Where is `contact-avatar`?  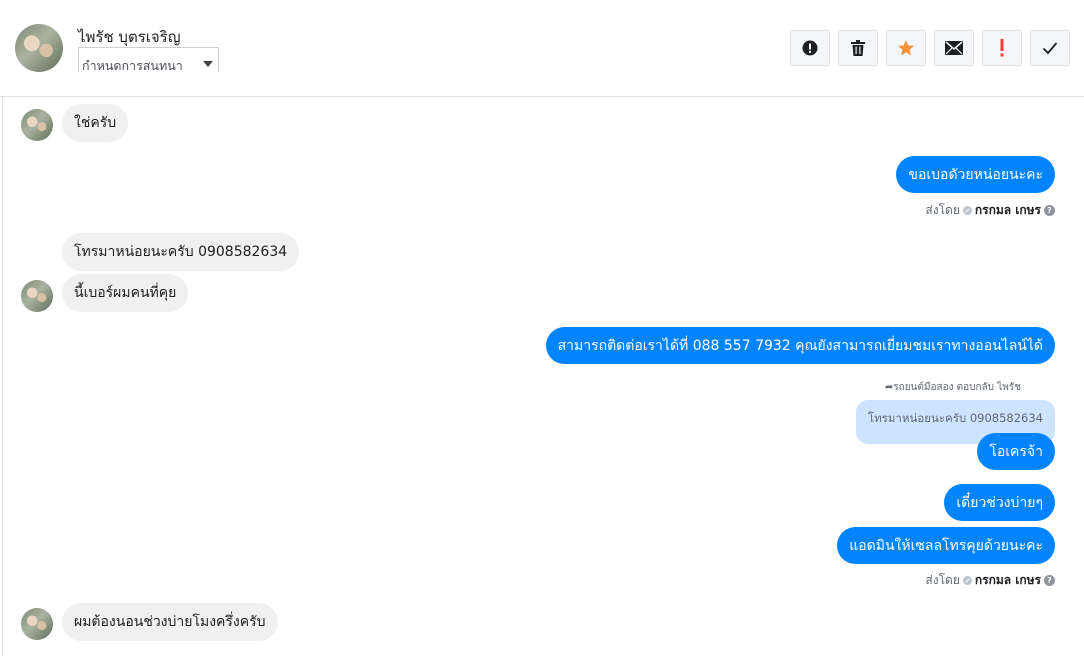
contact-avatar is located at coordinates (39, 48).